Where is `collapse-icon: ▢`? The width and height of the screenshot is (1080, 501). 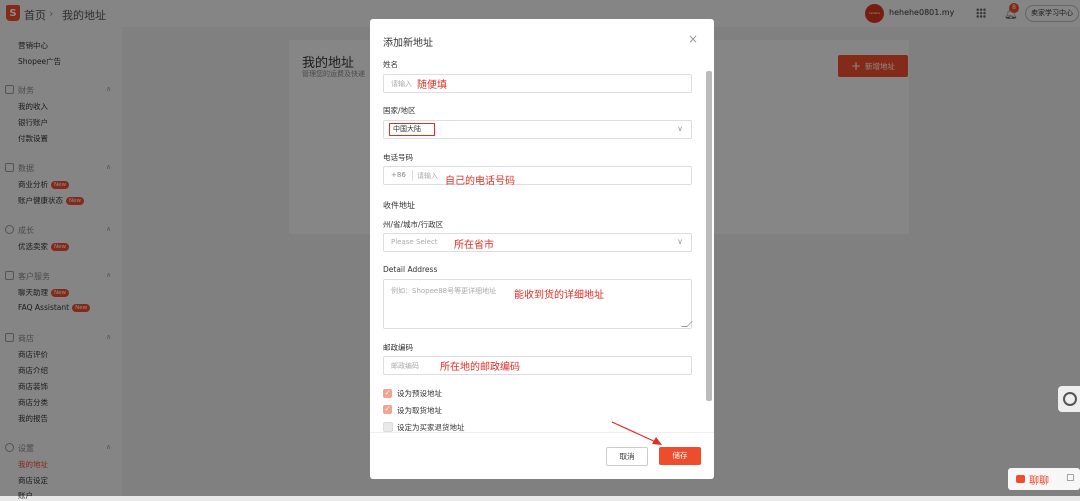 collapse-icon: ▢ is located at coordinates (1070, 478).